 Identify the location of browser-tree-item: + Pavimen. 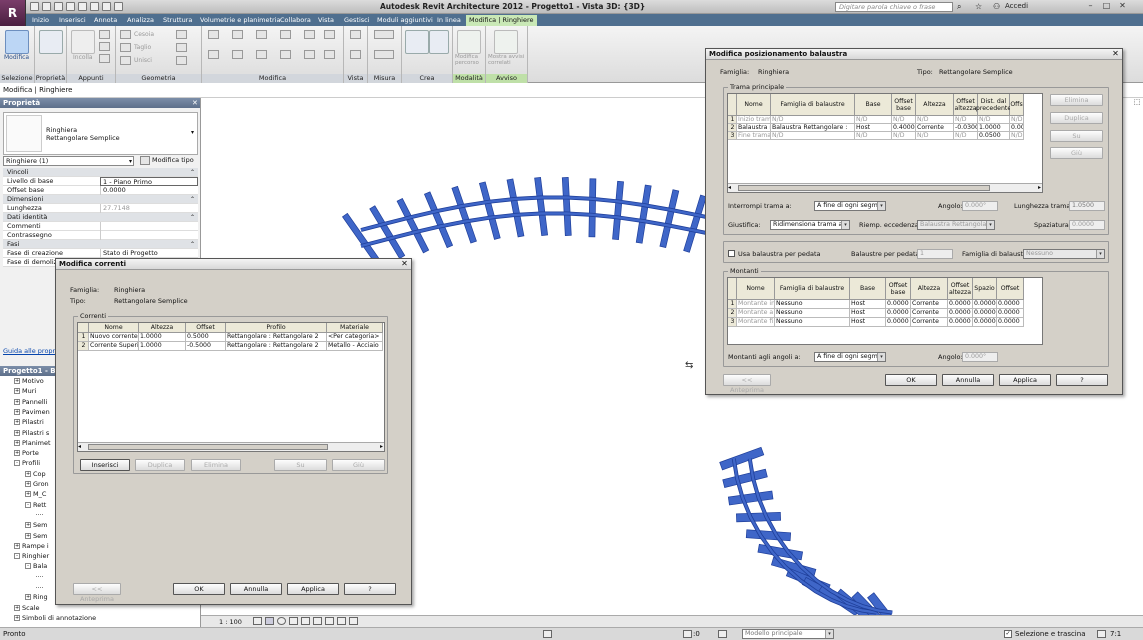
(32, 412).